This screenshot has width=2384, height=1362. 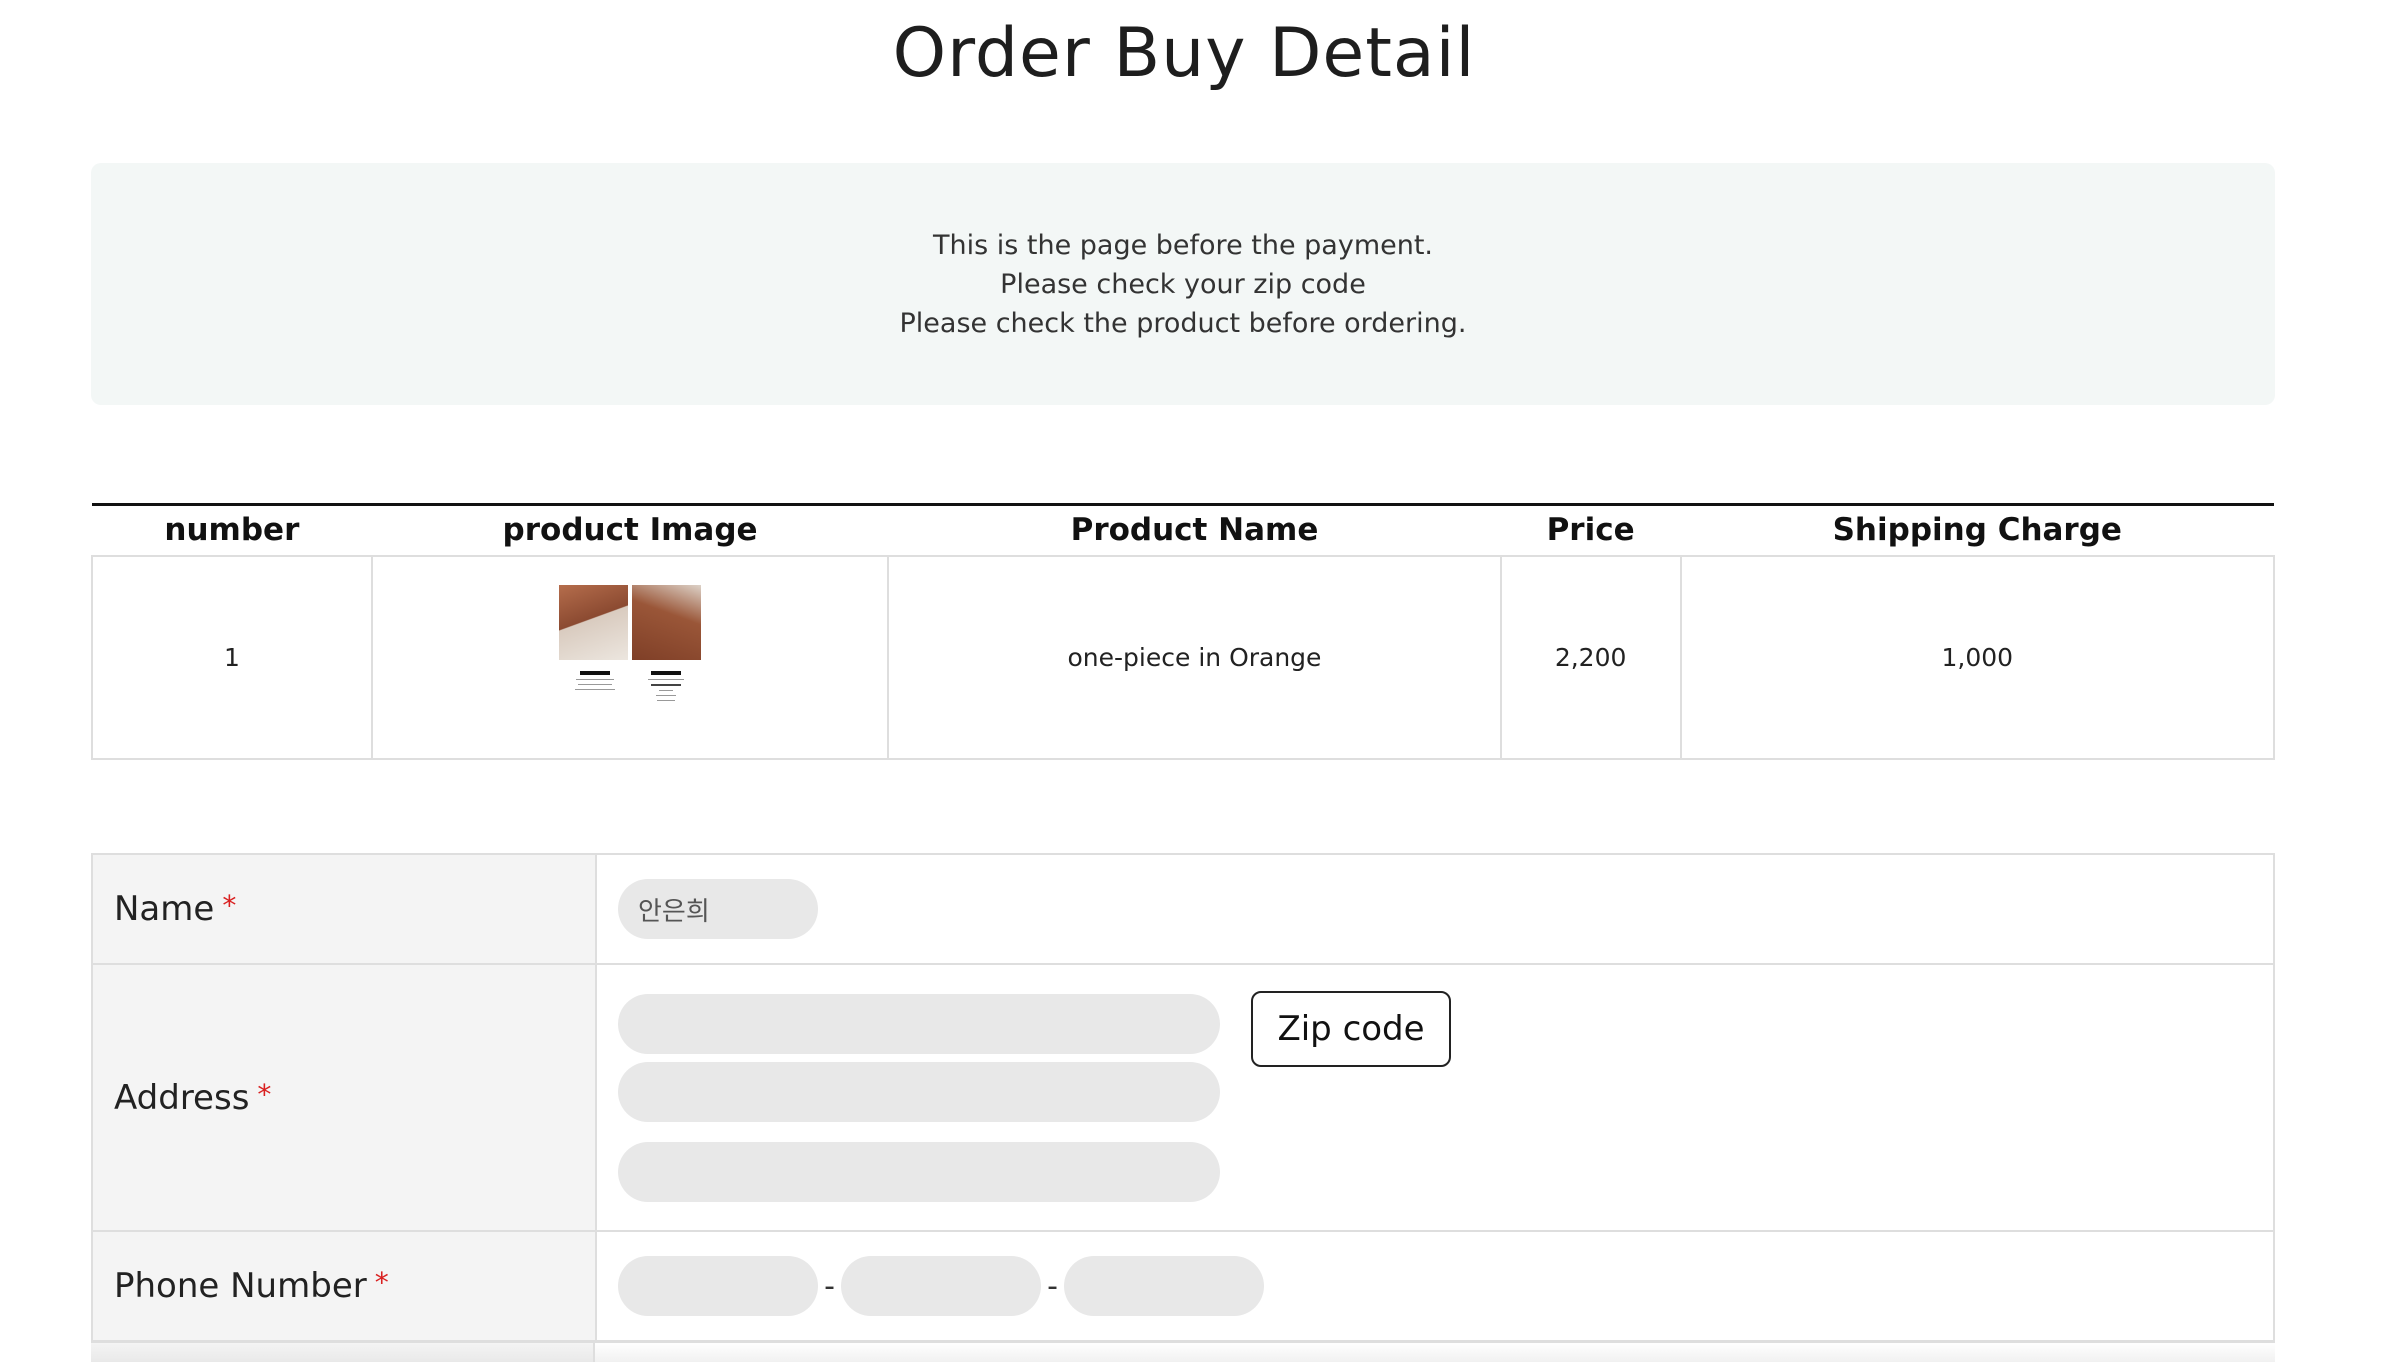 I want to click on product-thumbnail-image, so click(x=630, y=654).